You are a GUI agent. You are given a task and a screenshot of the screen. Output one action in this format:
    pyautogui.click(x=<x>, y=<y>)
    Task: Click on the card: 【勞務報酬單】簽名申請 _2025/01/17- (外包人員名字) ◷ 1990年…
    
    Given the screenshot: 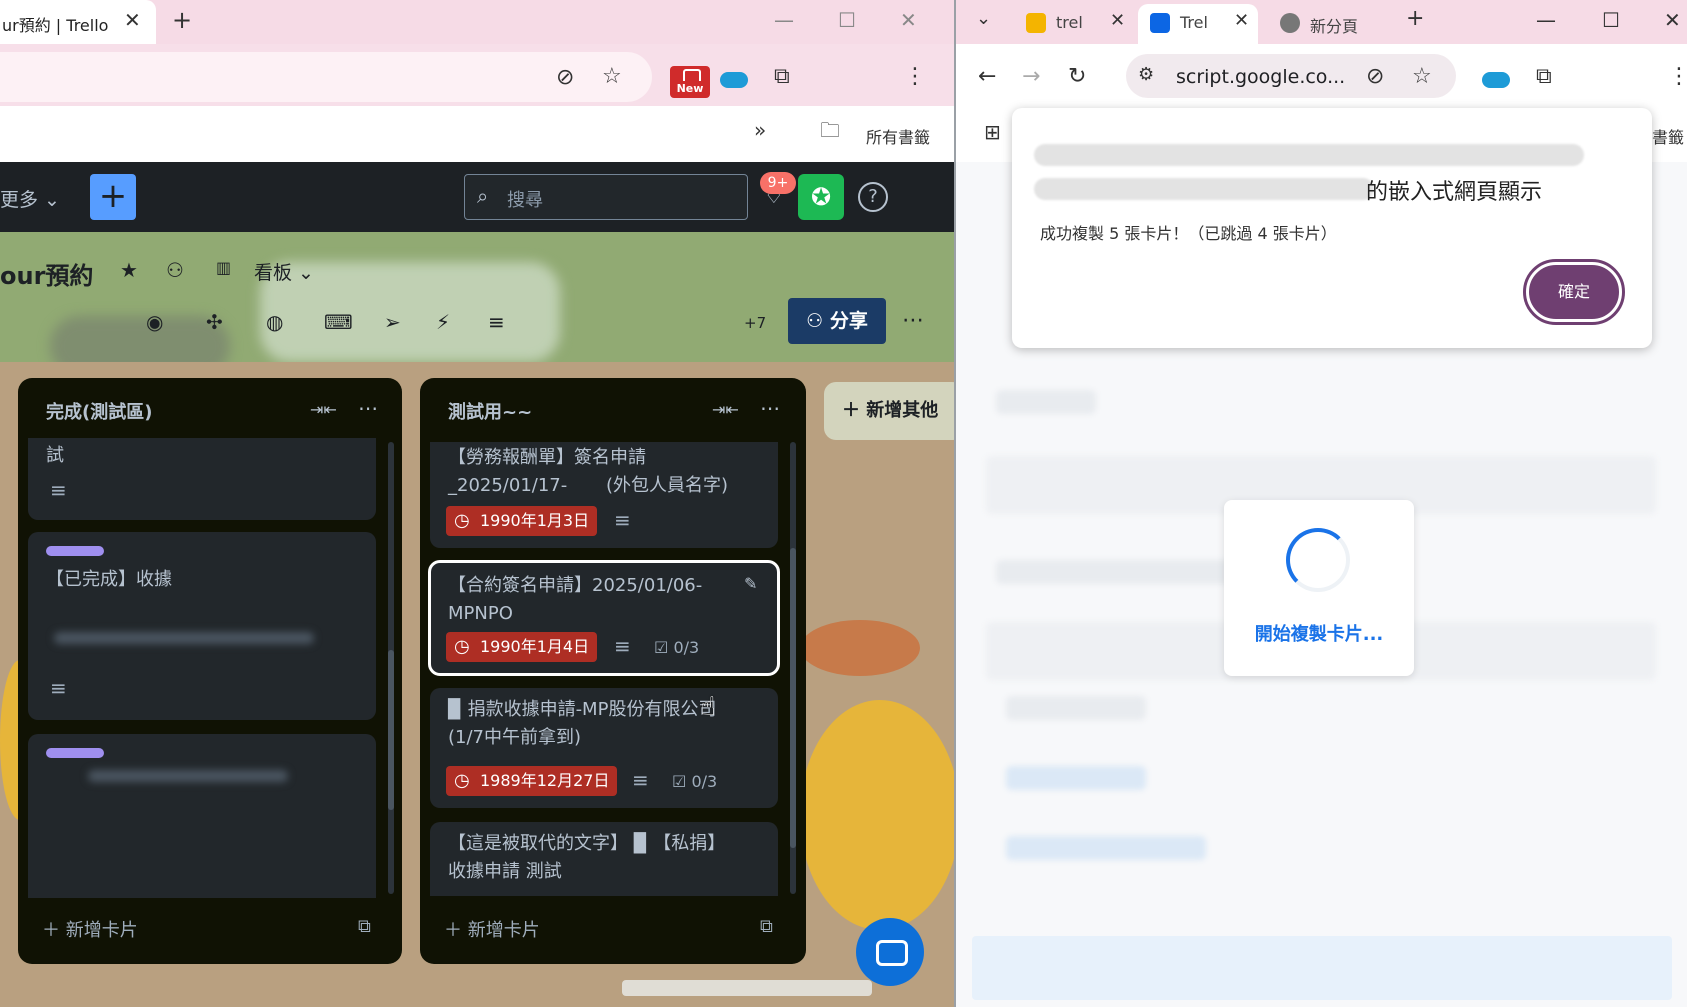 What is the action you would take?
    pyautogui.click(x=604, y=495)
    